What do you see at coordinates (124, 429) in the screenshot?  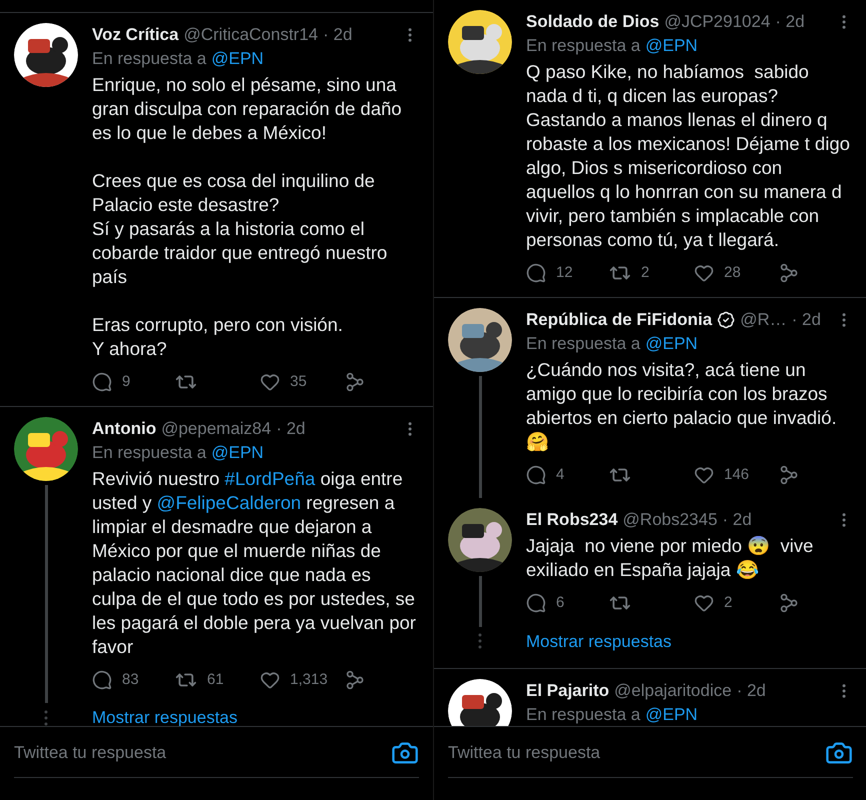 I see `user-name: Antonio` at bounding box center [124, 429].